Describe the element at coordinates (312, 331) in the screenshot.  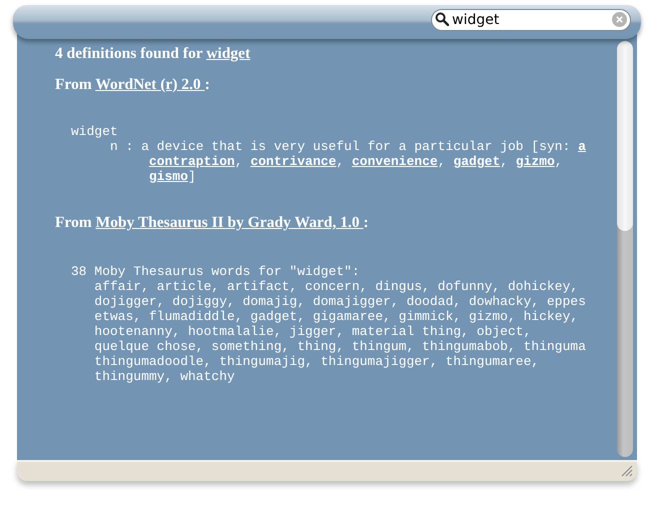
I see `synonym-list-line: hootenanny, hootmalalie, jigger, material thing, object,` at that location.